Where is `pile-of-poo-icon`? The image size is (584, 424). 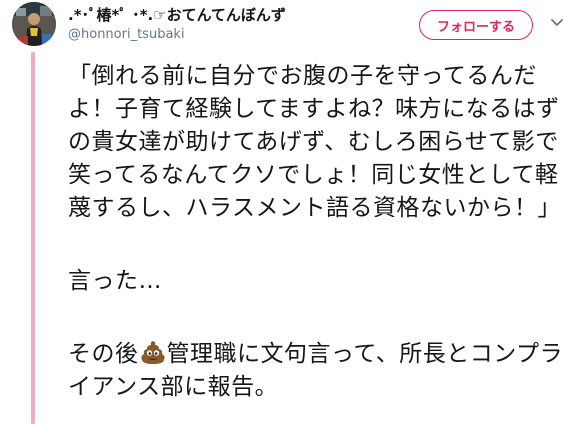 pile-of-poo-icon is located at coordinates (153, 352).